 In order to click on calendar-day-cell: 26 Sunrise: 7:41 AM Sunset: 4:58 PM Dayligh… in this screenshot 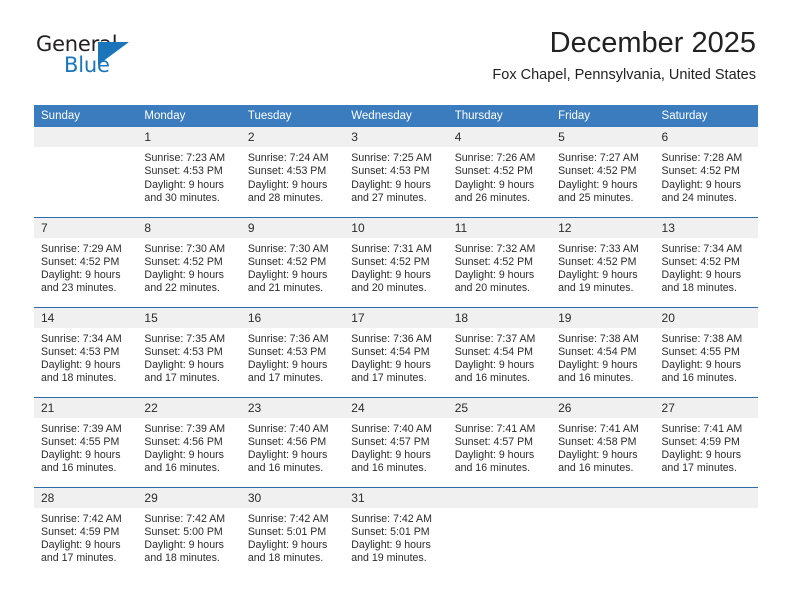, I will do `click(603, 441)`.